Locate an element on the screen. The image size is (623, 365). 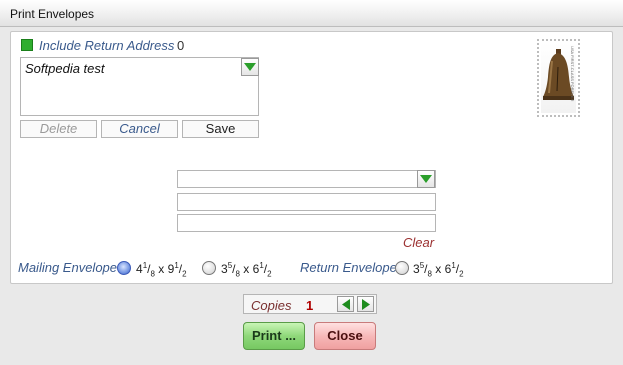
return-size-radio is located at coordinates (402, 268).